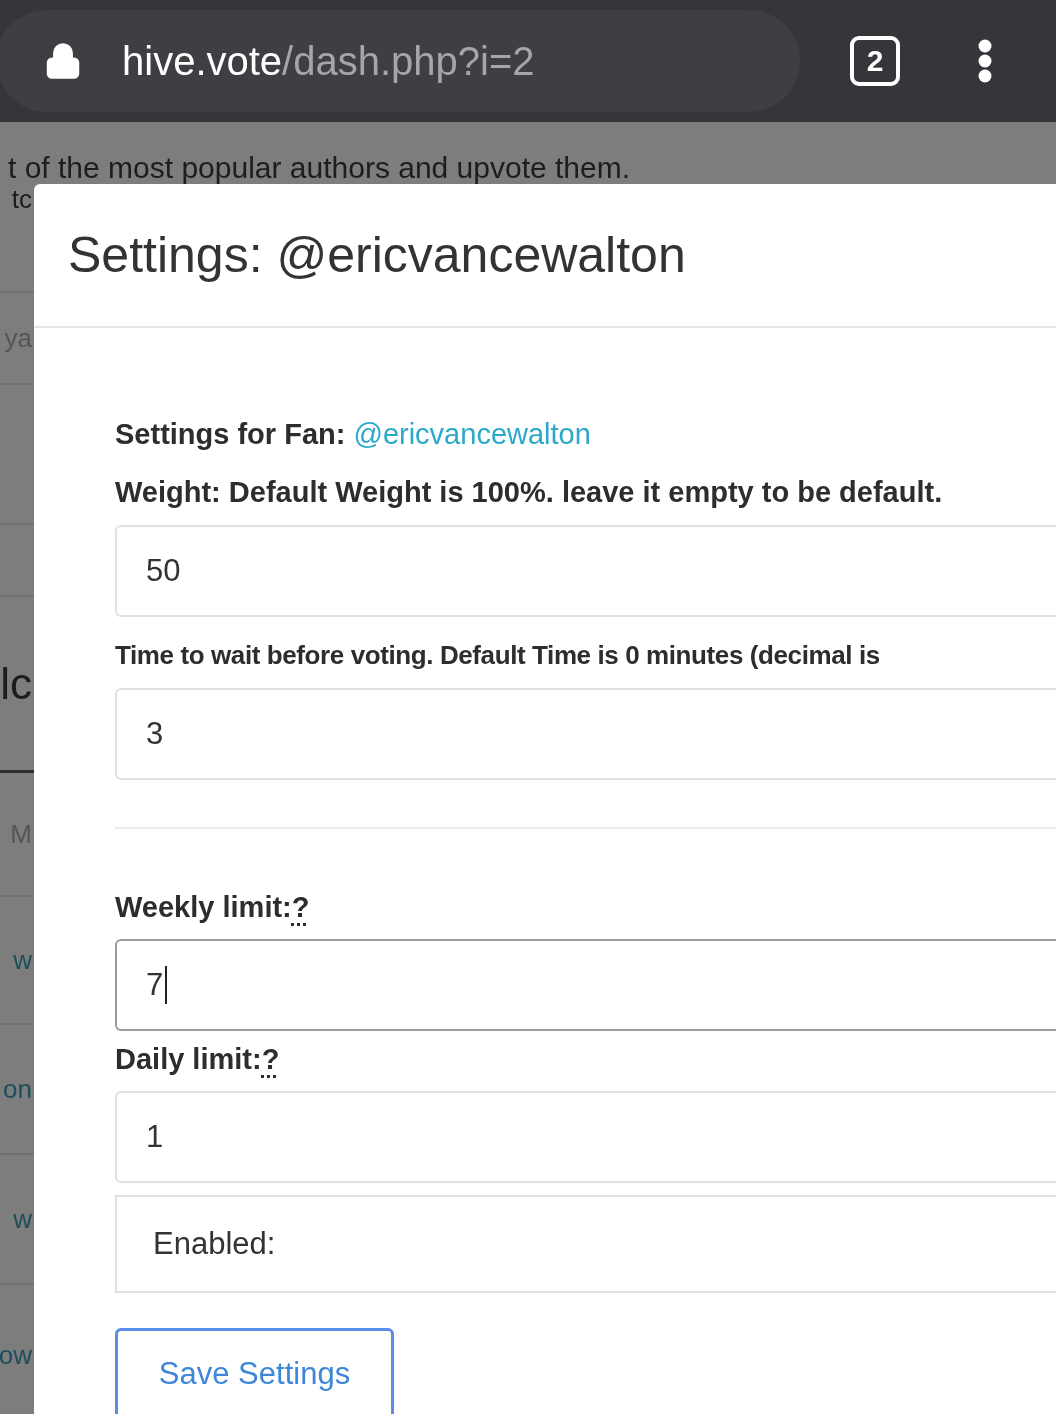 This screenshot has height=1414, width=1056. What do you see at coordinates (166, 985) in the screenshot?
I see `text-cursor` at bounding box center [166, 985].